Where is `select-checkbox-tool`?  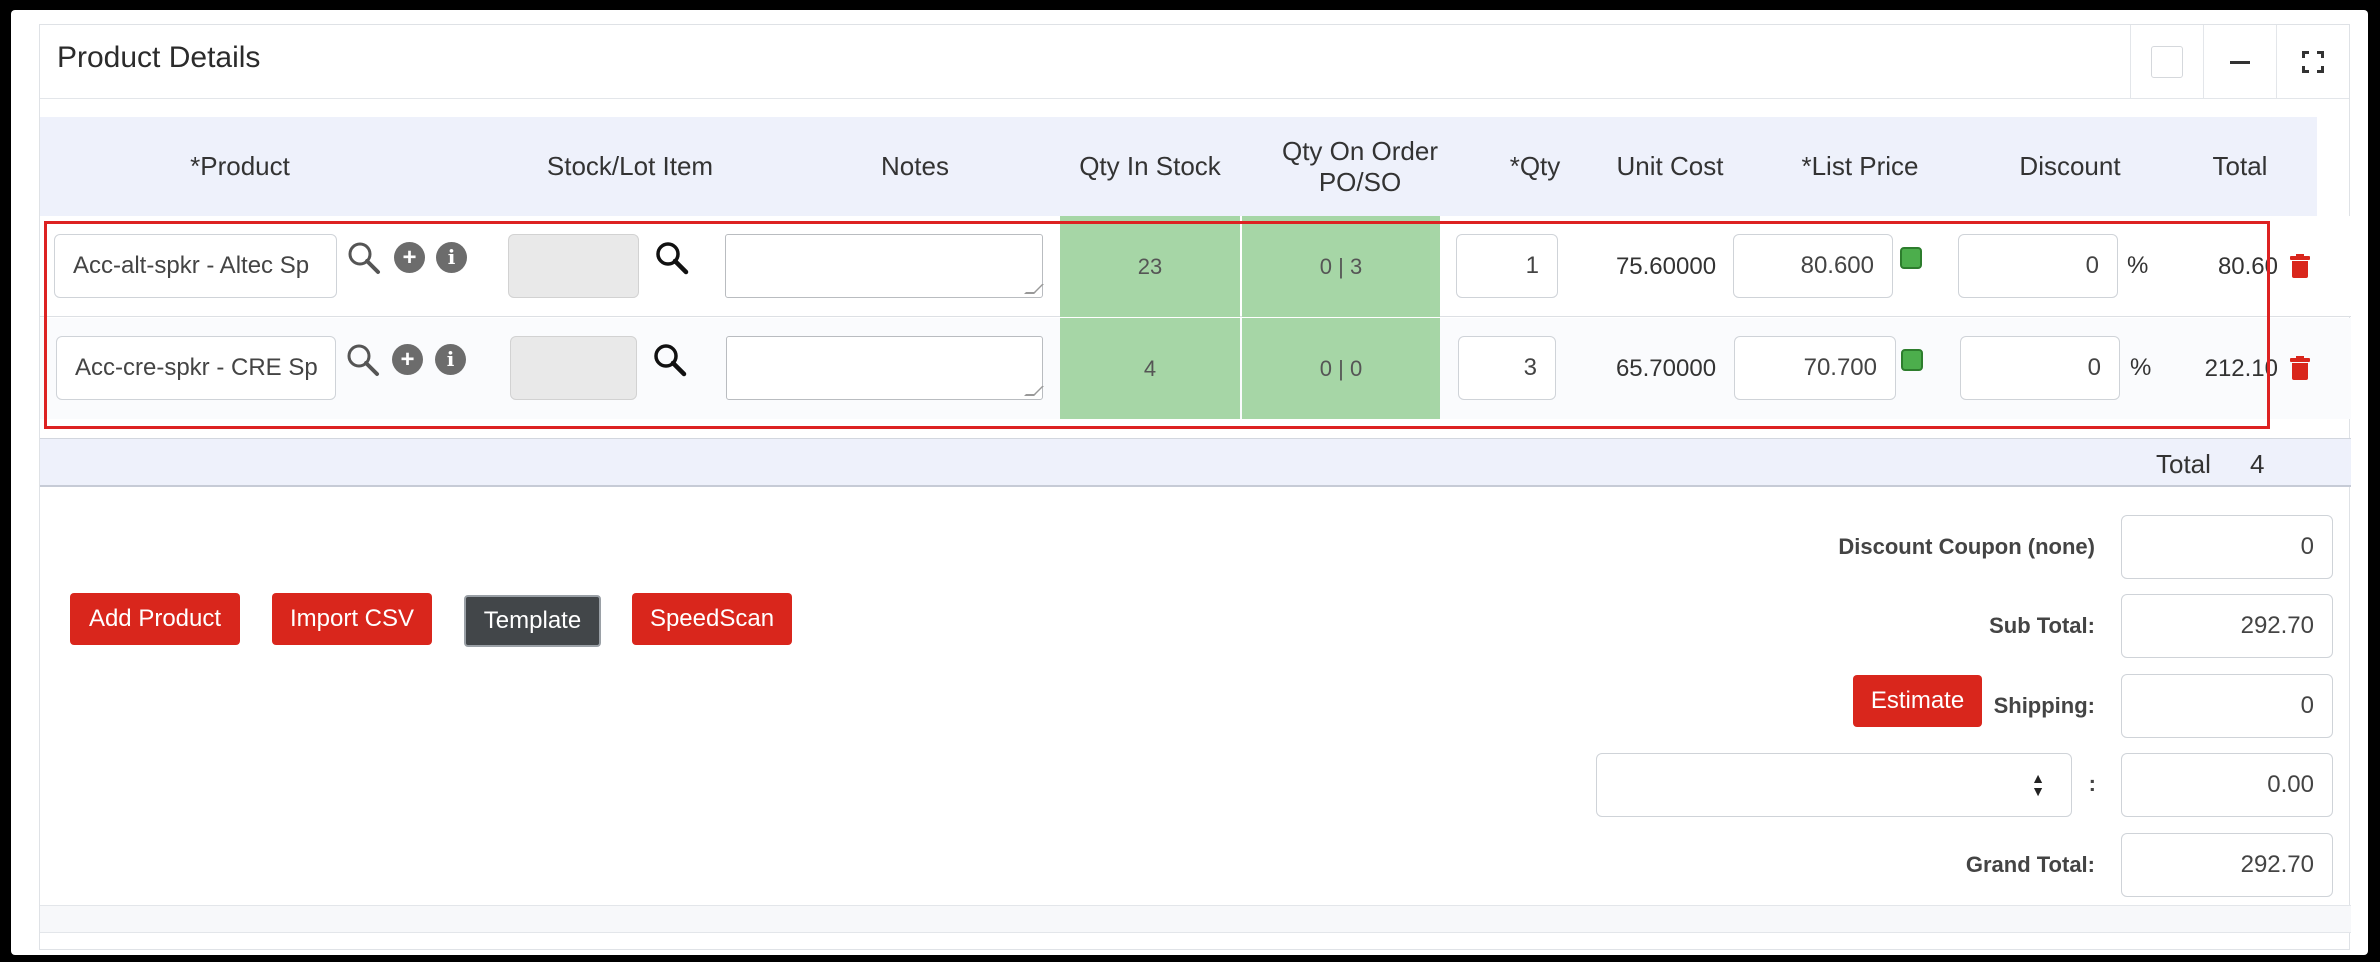 select-checkbox-tool is located at coordinates (2166, 62).